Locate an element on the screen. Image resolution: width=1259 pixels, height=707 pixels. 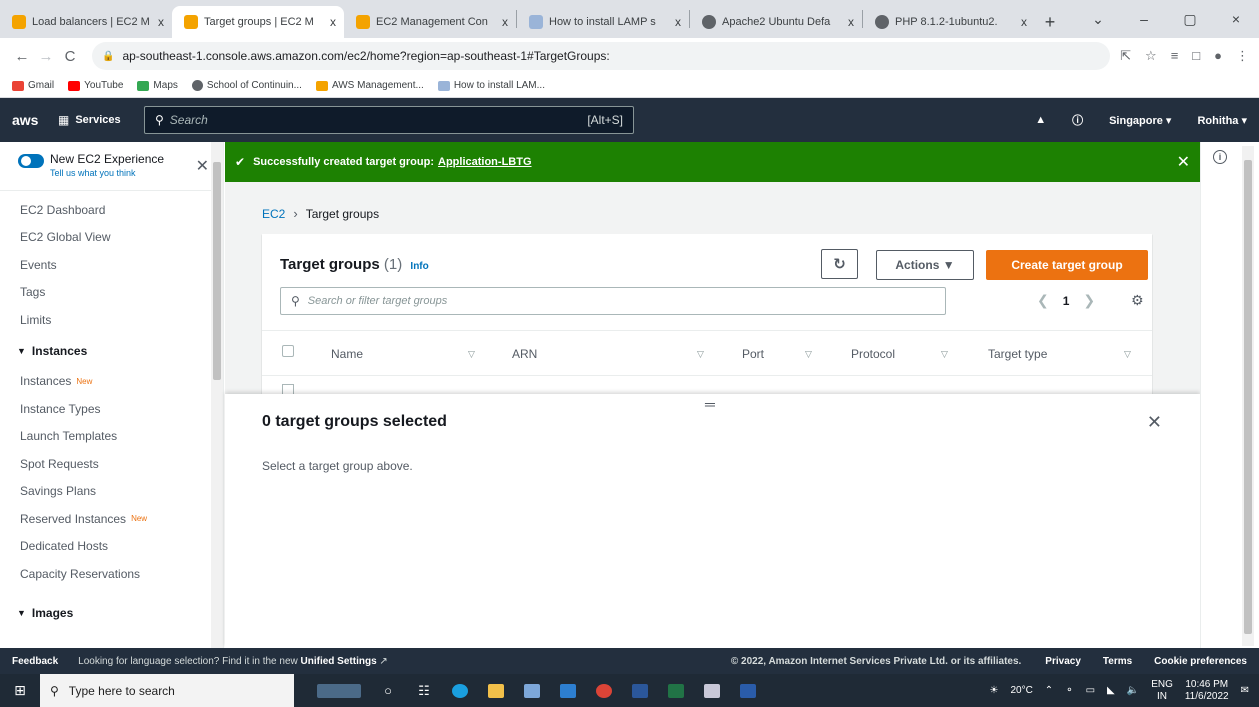
sidebar-scrollbar is located at coordinates (217, 395).